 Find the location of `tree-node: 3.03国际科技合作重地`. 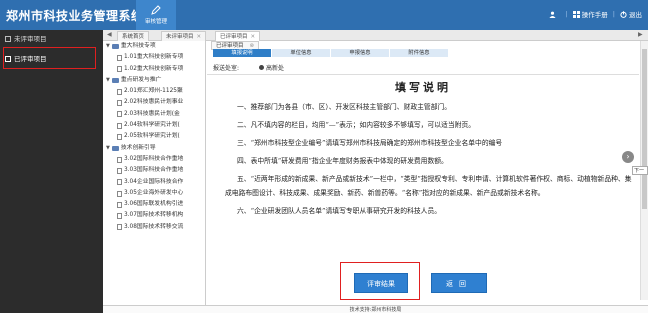

tree-node: 3.03国际科技合作重地 is located at coordinates (154, 170).